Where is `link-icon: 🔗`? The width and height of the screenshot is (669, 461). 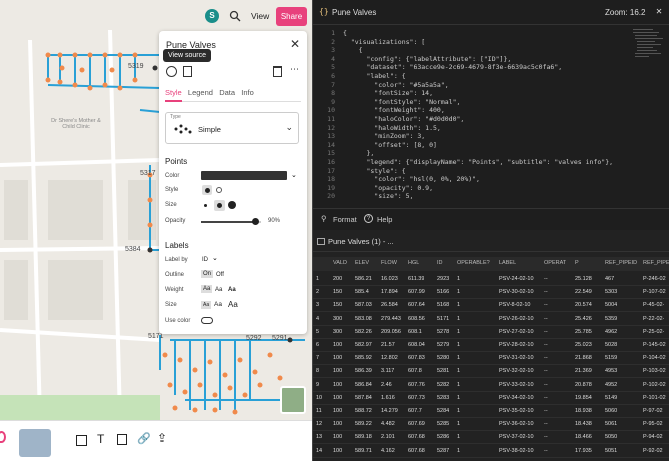
link-icon: 🔗 is located at coordinates (144, 438).